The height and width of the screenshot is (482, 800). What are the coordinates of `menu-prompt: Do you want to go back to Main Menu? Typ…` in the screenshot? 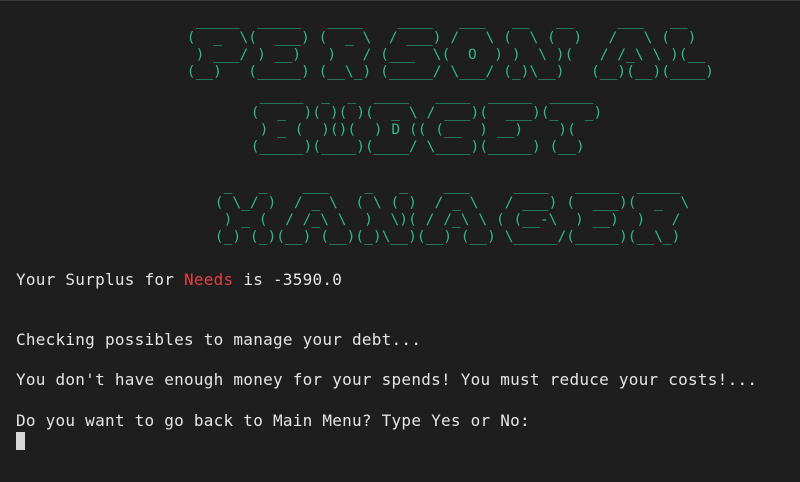 It's located at (273, 420).